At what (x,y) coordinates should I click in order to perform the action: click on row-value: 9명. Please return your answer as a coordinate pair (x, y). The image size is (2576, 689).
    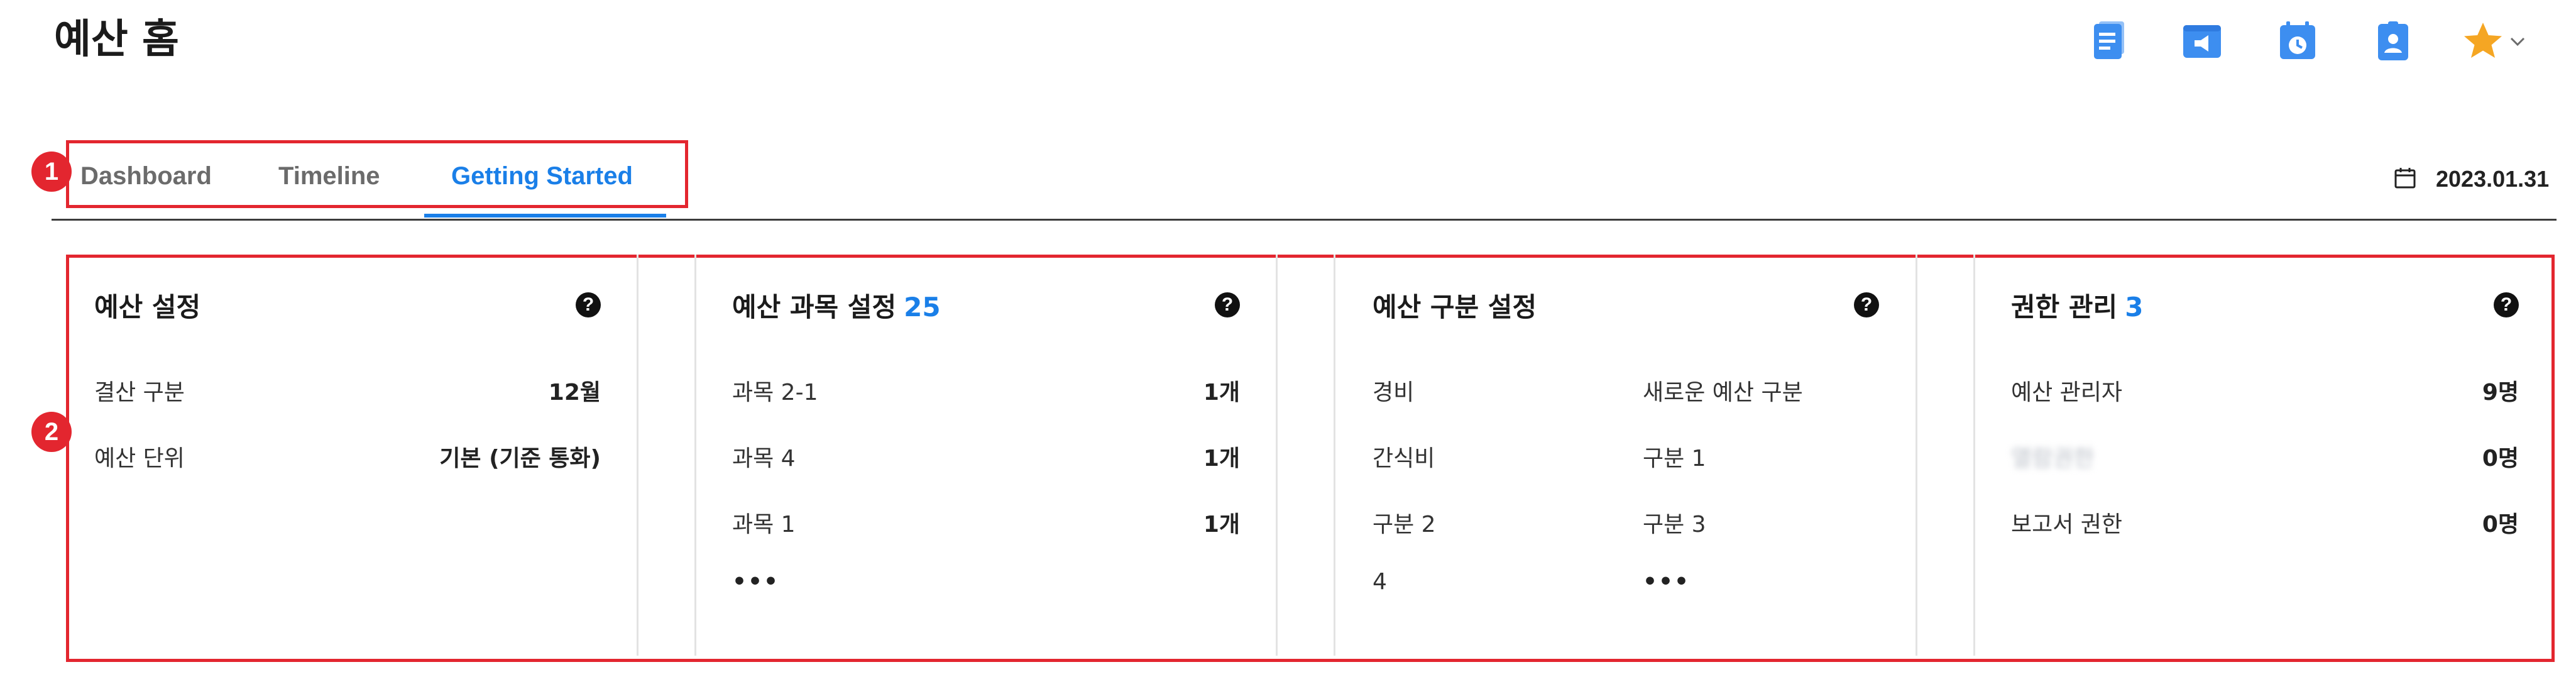
    Looking at the image, I should click on (2500, 393).